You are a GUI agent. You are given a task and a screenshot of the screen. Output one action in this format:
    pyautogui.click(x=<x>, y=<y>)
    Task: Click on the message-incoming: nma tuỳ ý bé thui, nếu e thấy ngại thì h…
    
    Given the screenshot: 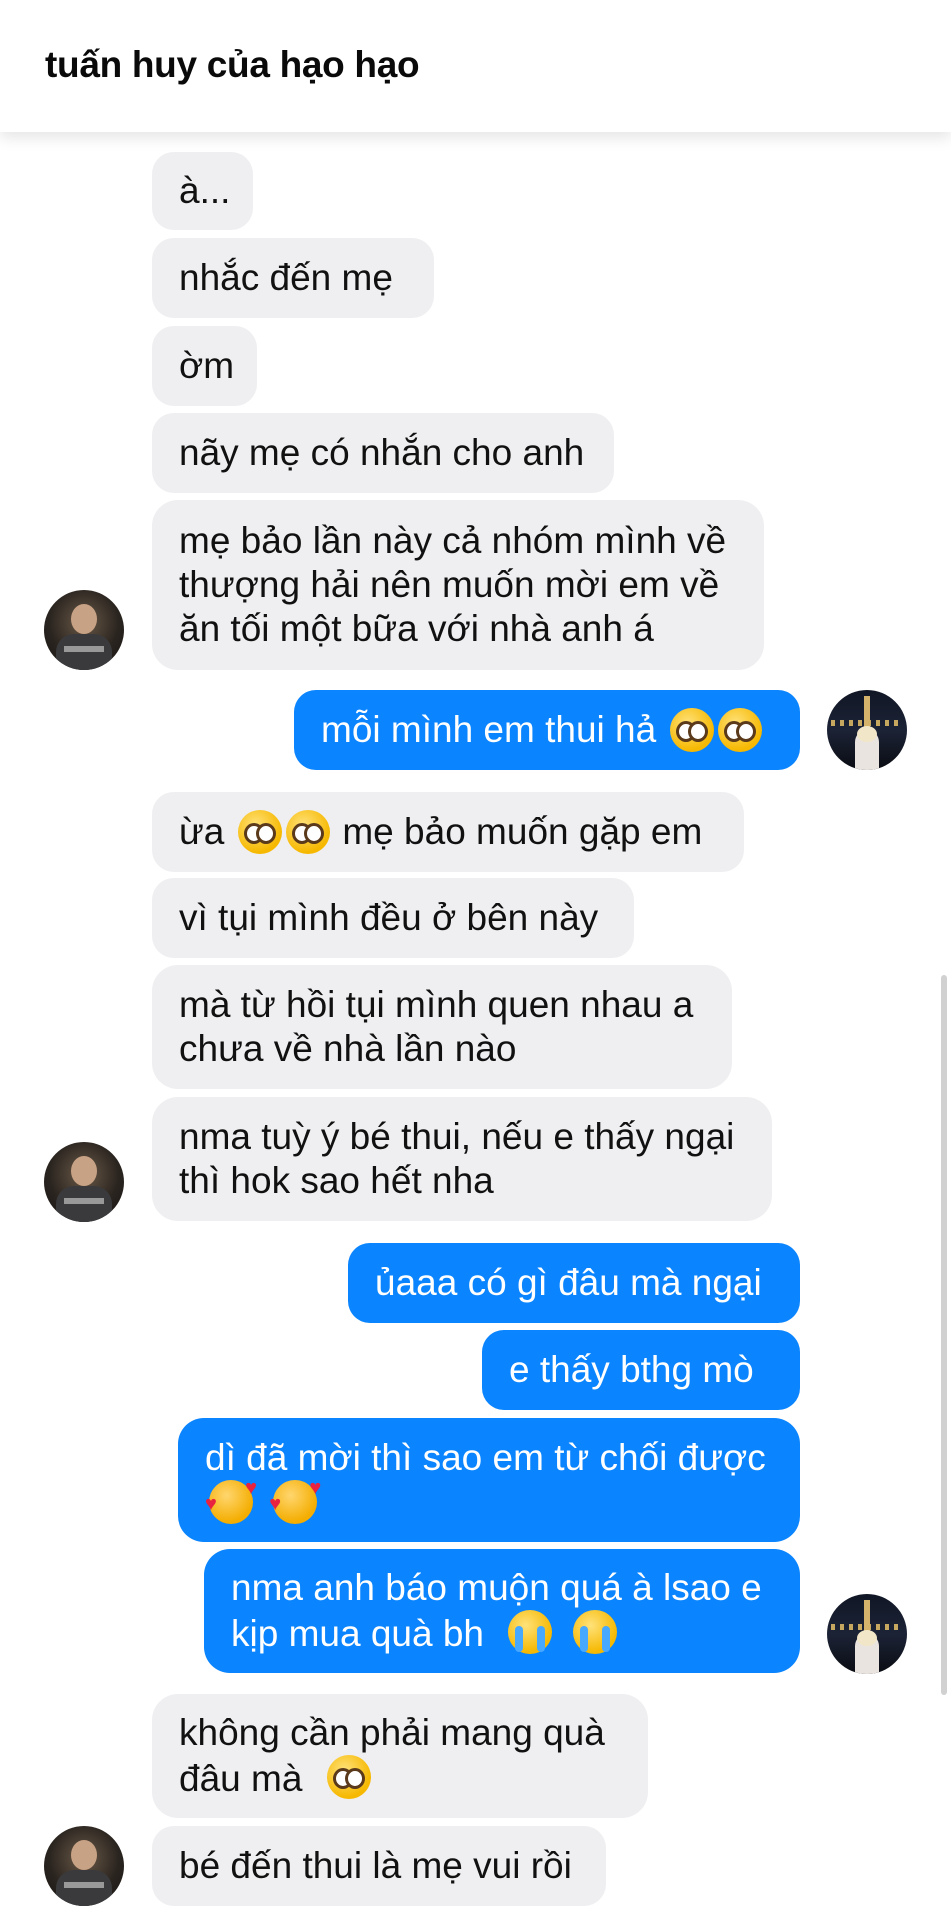 What is the action you would take?
    pyautogui.click(x=462, y=1159)
    